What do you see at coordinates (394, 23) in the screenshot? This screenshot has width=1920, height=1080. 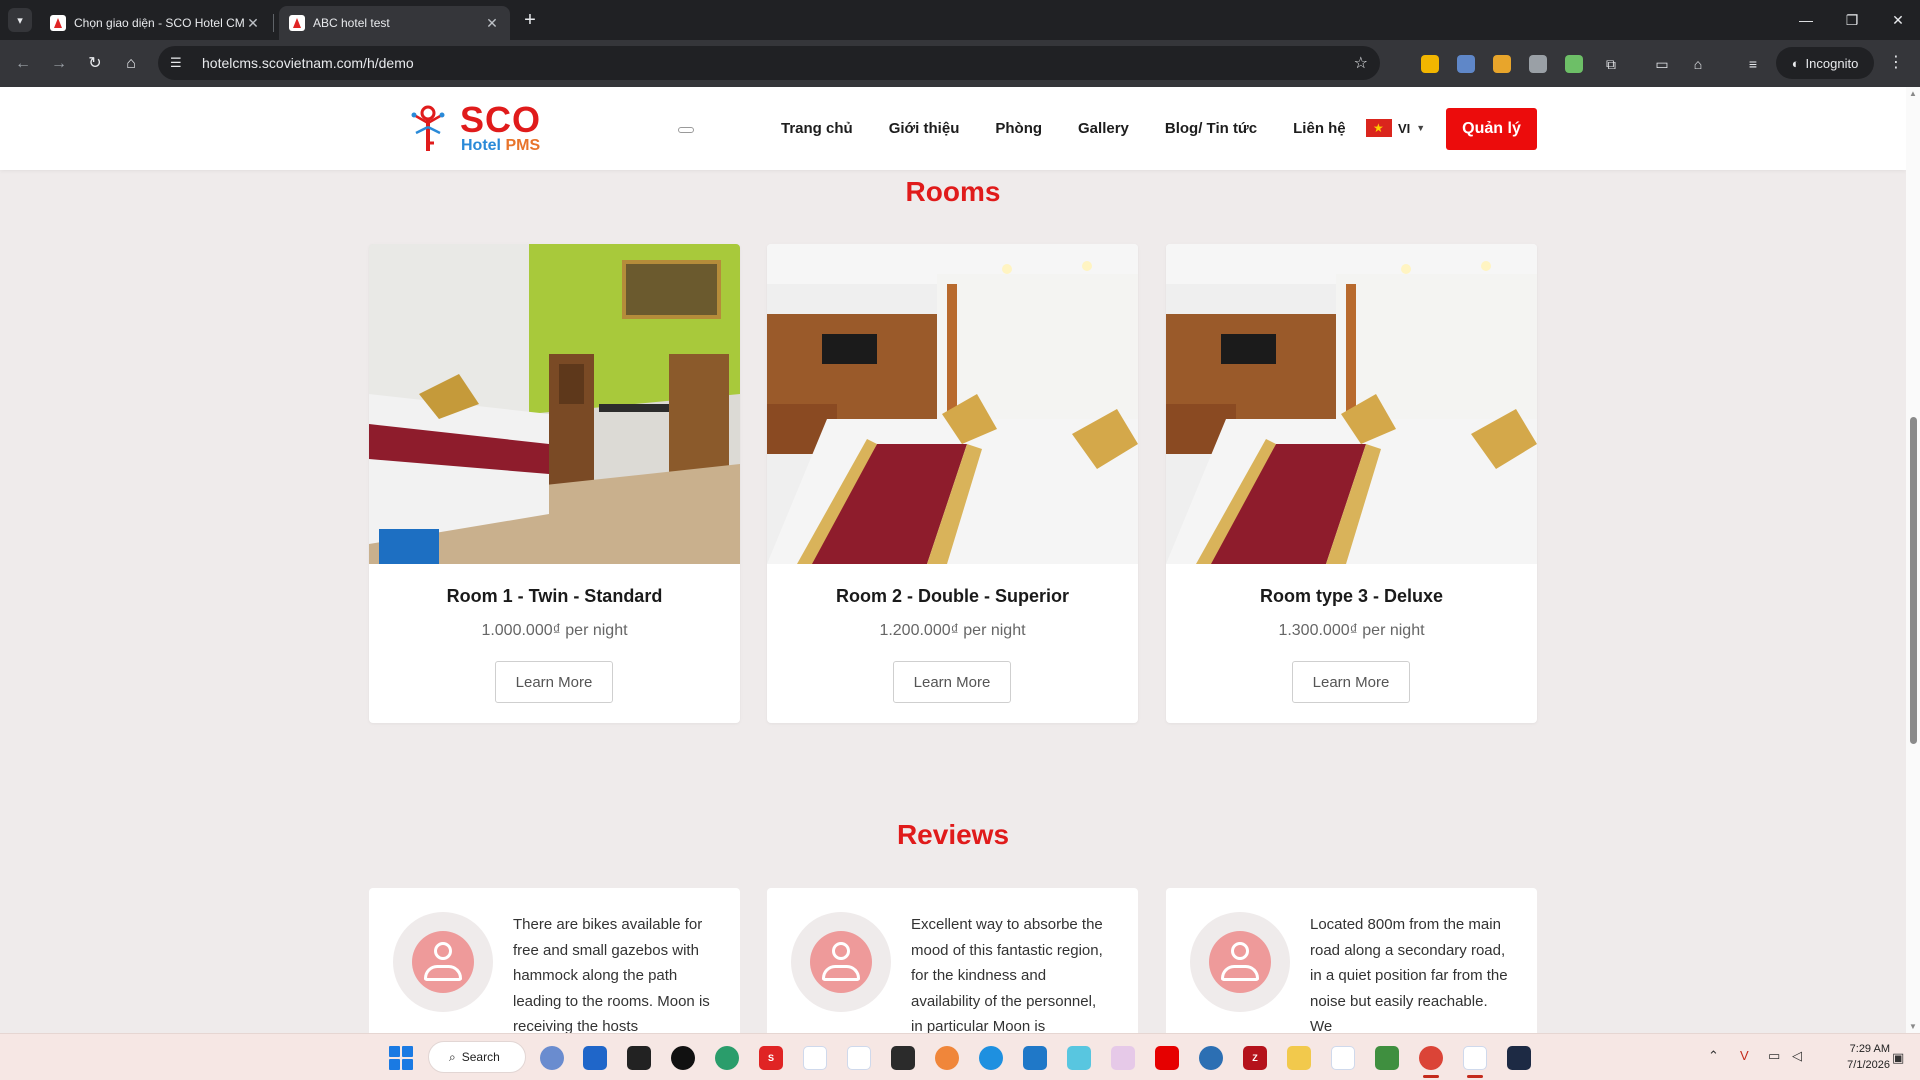 I see `browser-tab-2: ABC hotel test ✕` at bounding box center [394, 23].